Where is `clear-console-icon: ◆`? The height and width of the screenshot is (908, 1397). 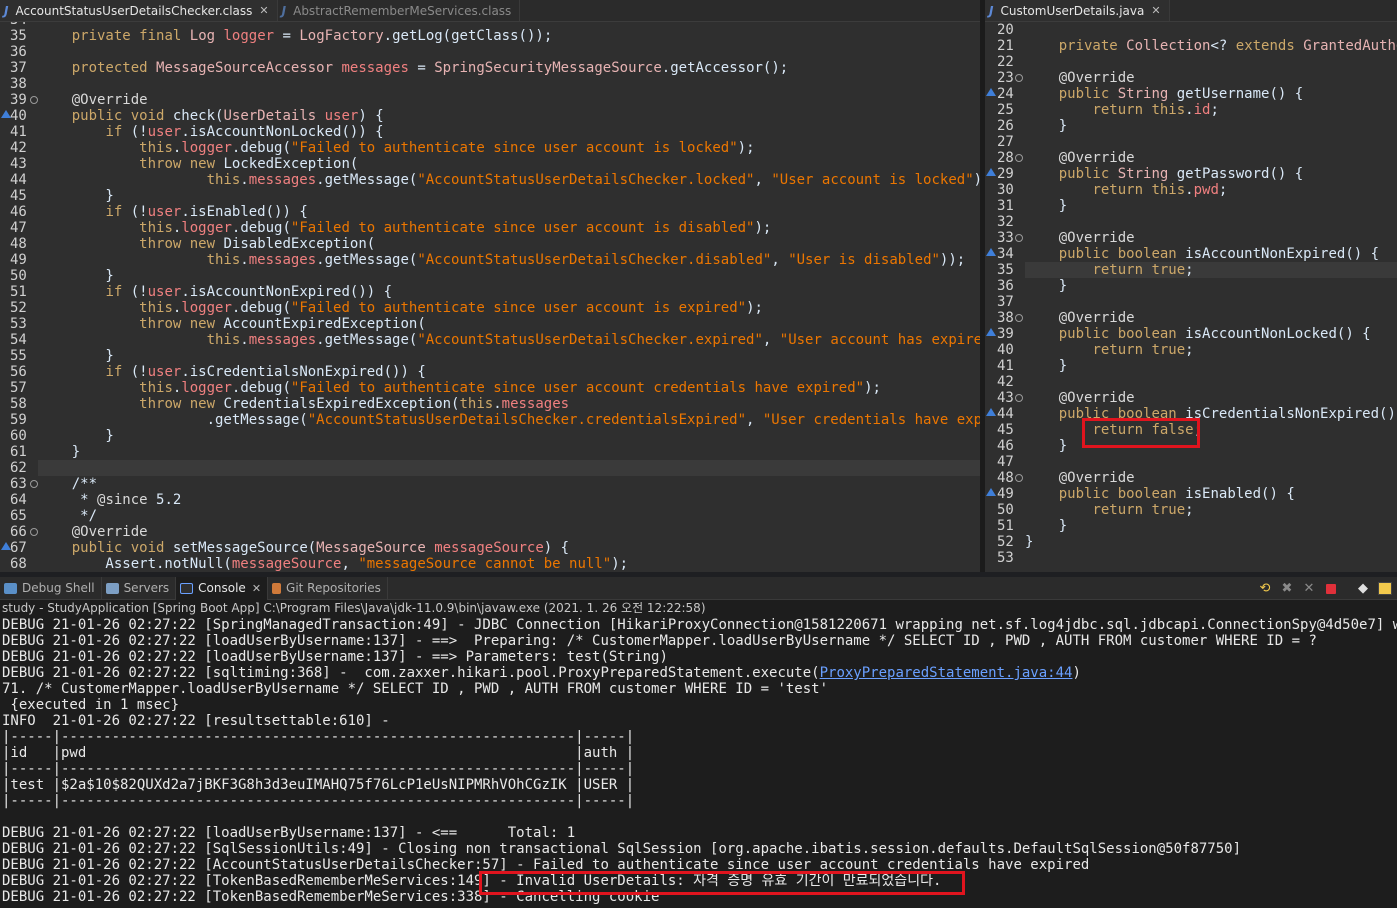
clear-console-icon: ◆ is located at coordinates (1363, 588).